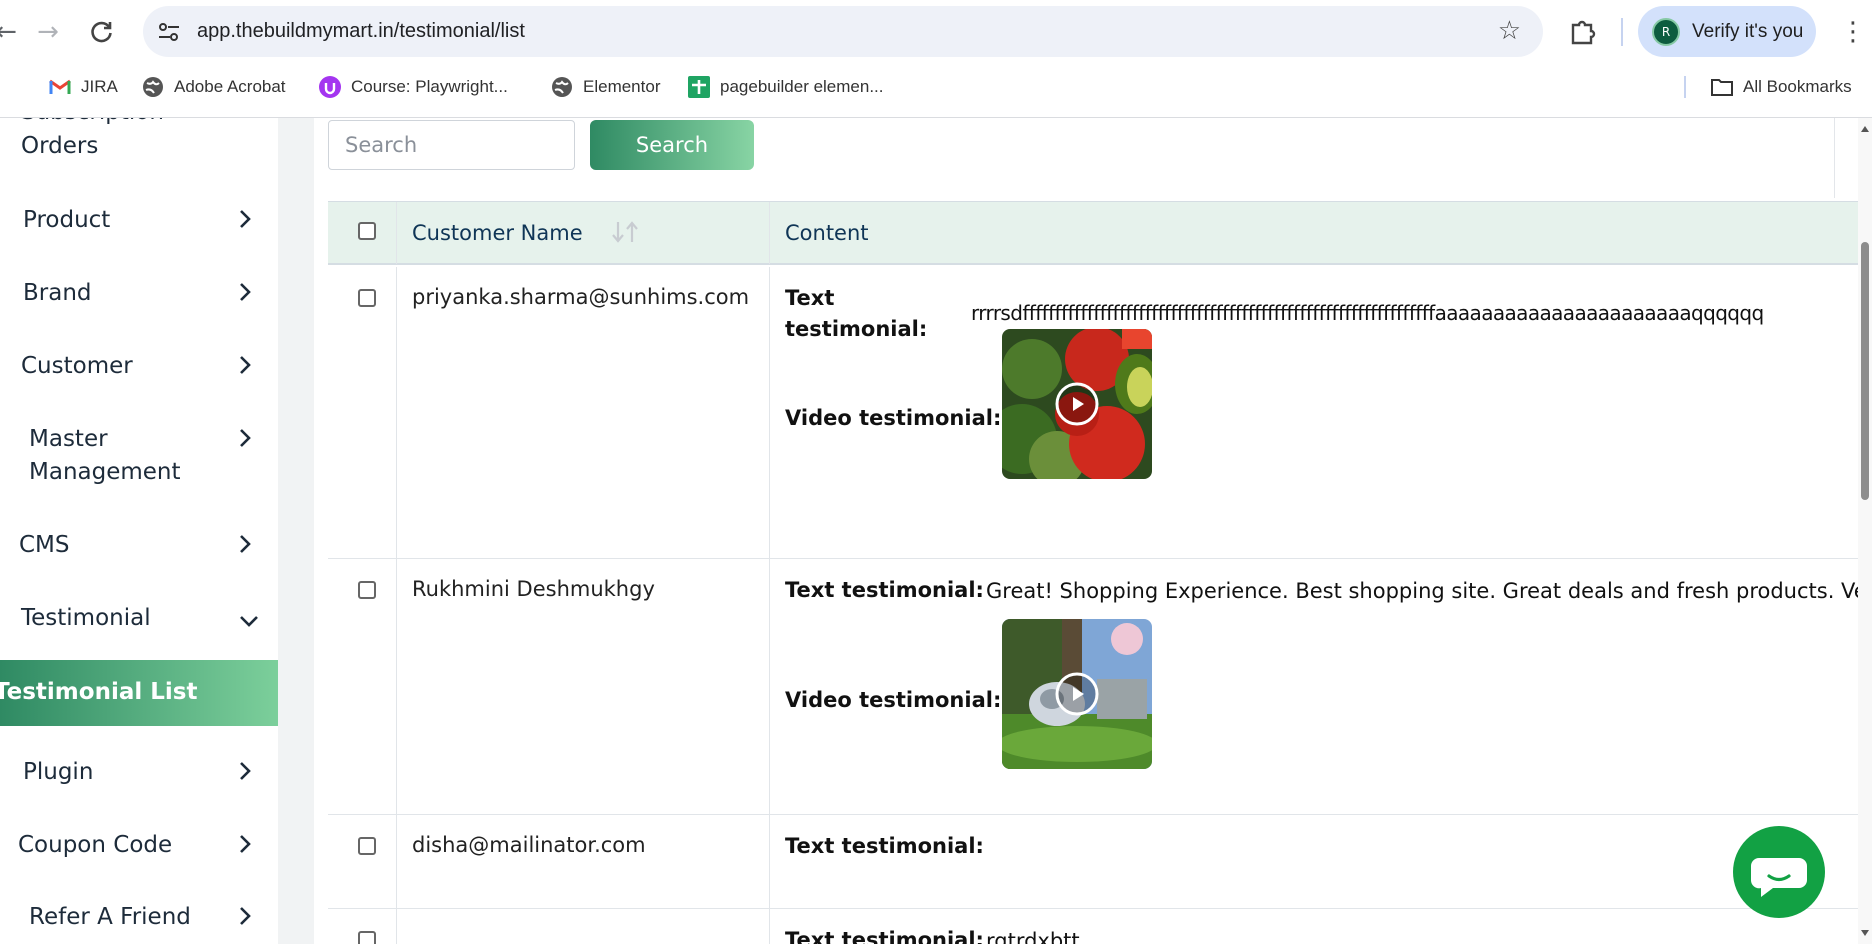  What do you see at coordinates (626, 232) in the screenshot?
I see `sort-icon` at bounding box center [626, 232].